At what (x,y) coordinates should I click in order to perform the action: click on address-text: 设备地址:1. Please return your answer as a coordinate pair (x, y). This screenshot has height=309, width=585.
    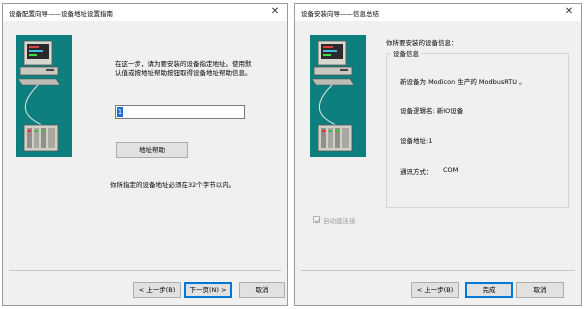
    Looking at the image, I should click on (416, 141).